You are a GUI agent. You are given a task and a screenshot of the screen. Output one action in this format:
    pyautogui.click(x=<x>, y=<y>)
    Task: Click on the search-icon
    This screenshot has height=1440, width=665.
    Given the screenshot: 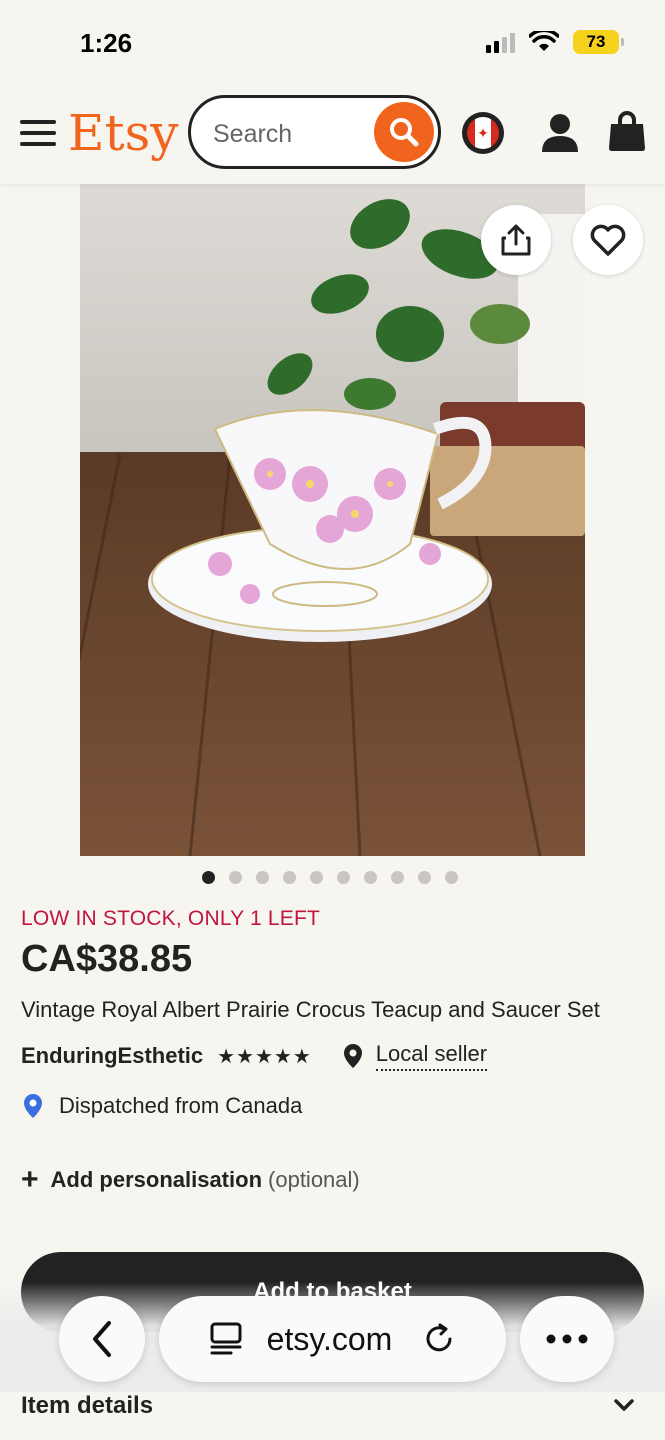 What is the action you would take?
    pyautogui.click(x=404, y=132)
    